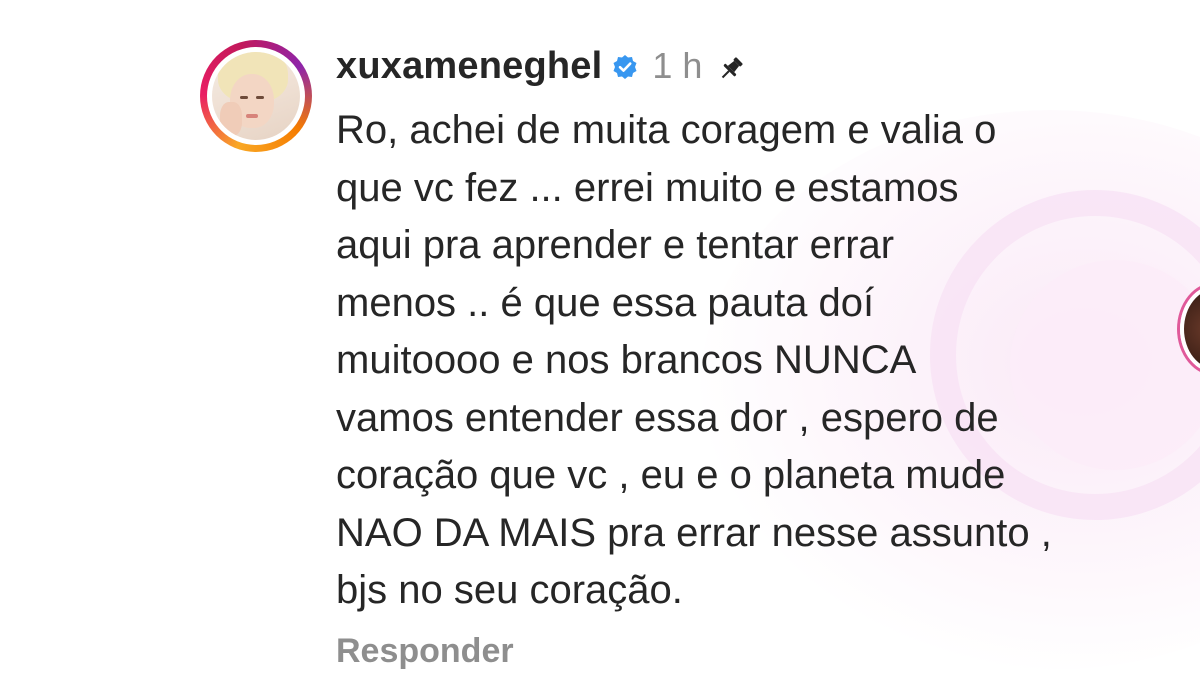 The image size is (1200, 675). Describe the element at coordinates (626, 360) in the screenshot. I see `comment-text-line: muitoooo e nos brancos NUNCA` at that location.